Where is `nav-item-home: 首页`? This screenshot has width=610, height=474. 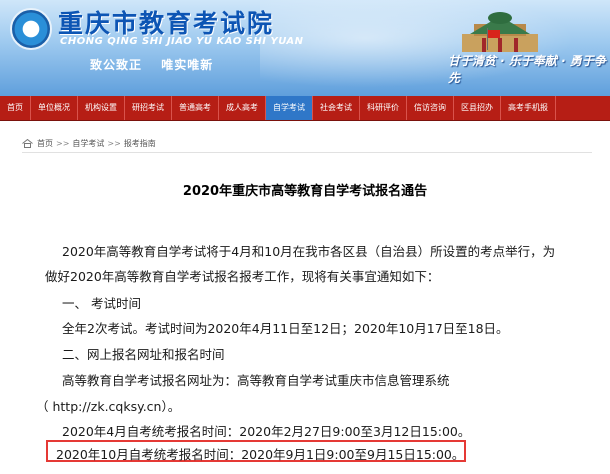 nav-item-home: 首页 is located at coordinates (15, 108).